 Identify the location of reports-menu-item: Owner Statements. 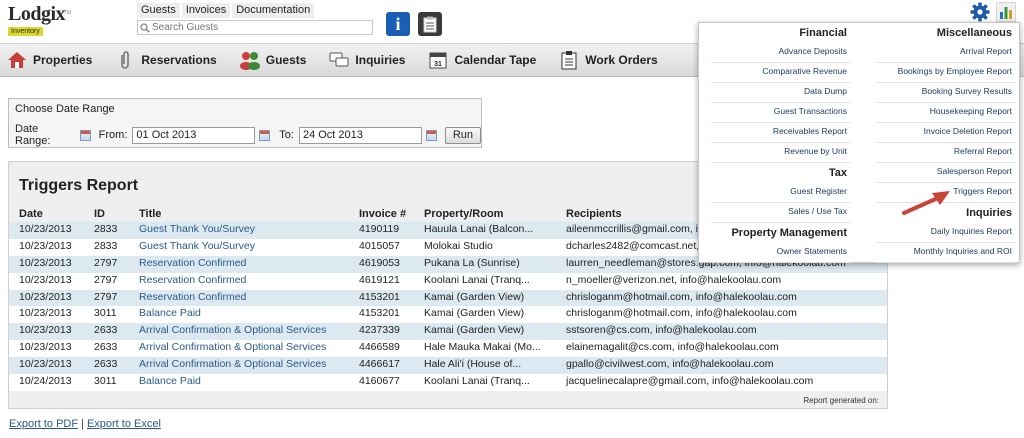
(781, 253).